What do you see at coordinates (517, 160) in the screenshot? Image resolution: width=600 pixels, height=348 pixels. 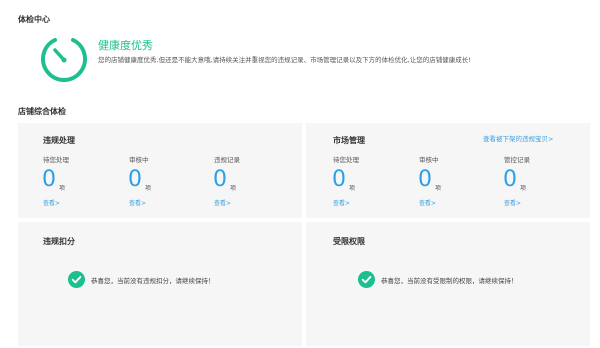 I see `control-record-label: 管控记录` at bounding box center [517, 160].